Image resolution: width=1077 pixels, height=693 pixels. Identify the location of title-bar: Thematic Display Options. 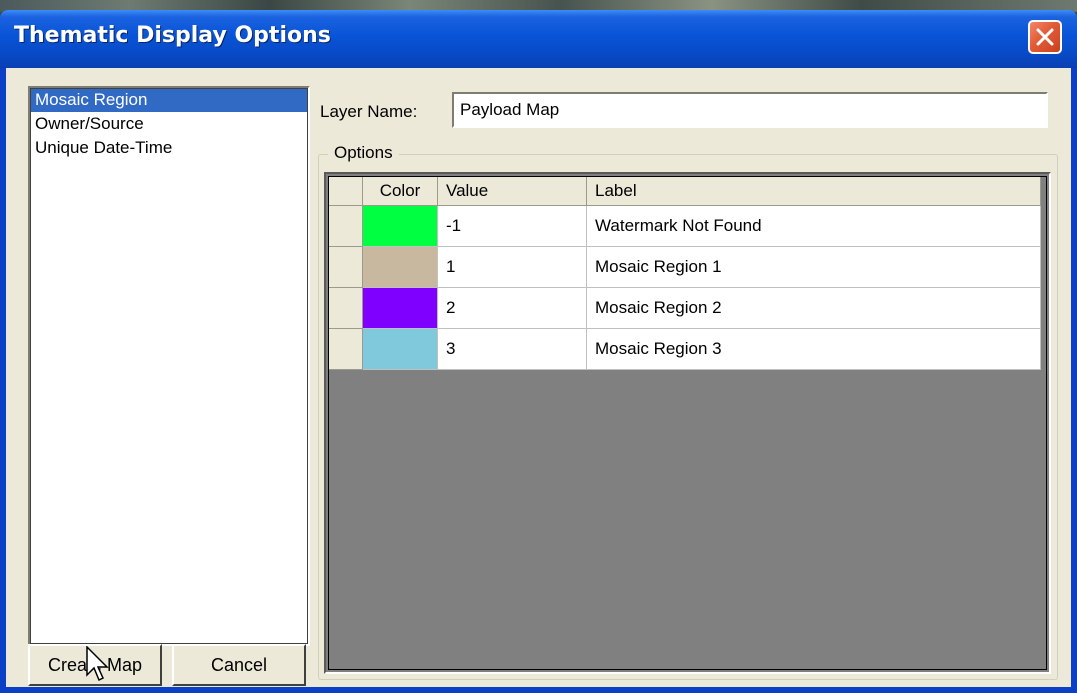
(538, 39).